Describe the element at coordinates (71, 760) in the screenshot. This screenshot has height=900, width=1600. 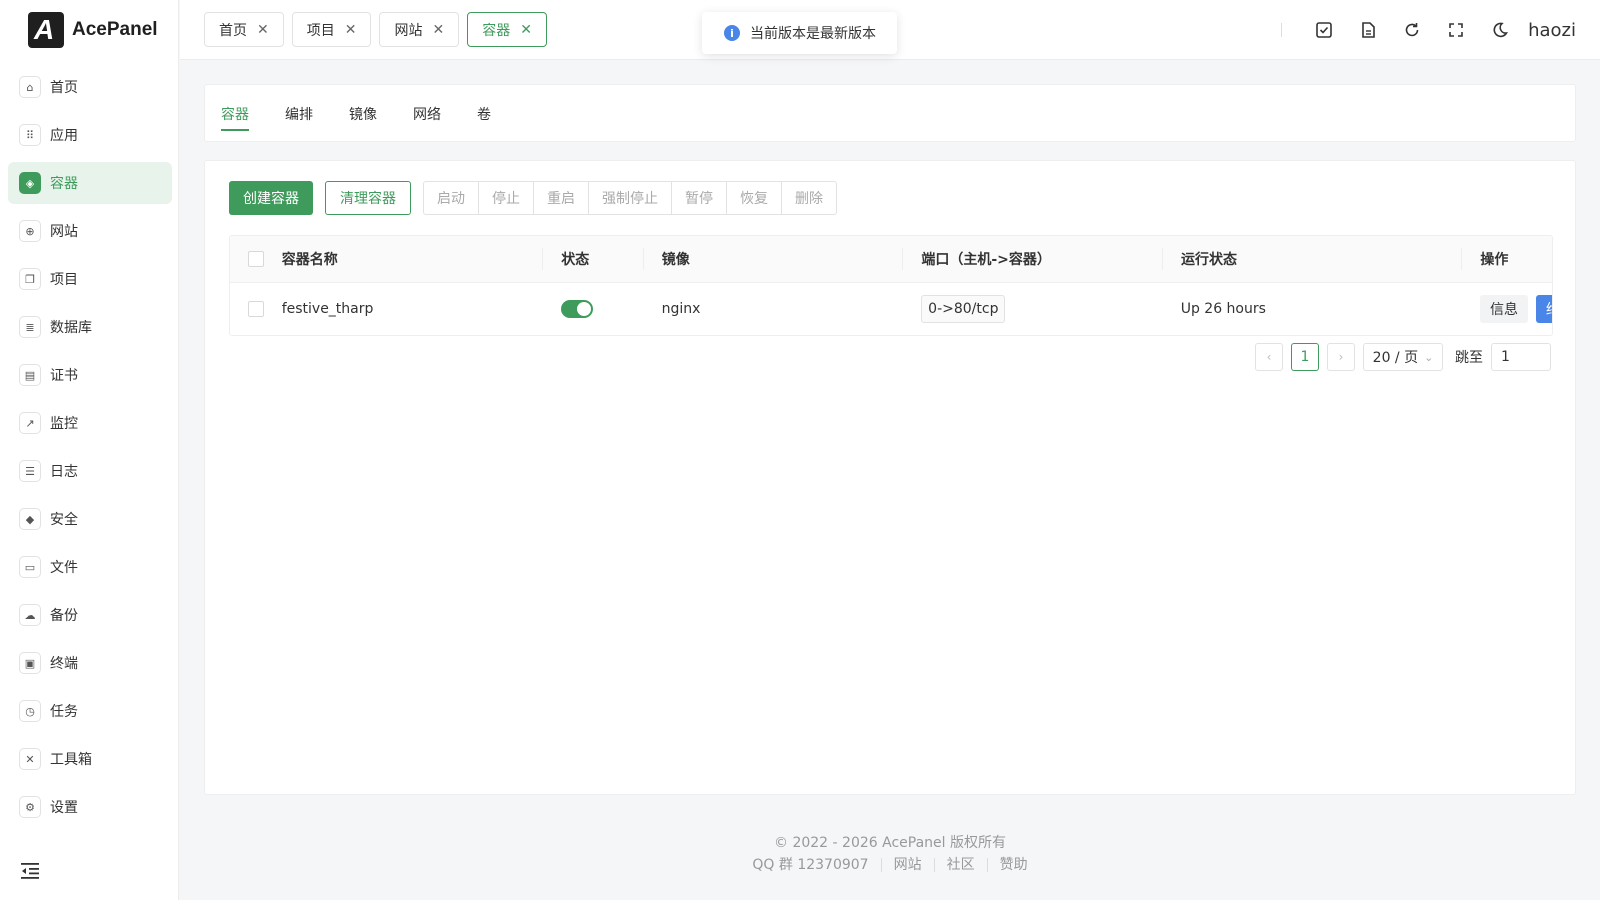
I see `sidebar-item-label: 工具箱` at that location.